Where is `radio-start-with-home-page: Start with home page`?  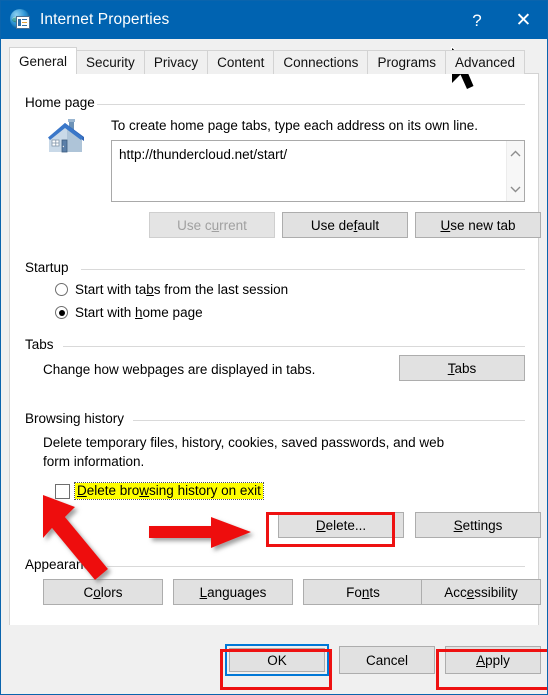
radio-start-with-home-page: Start with home page is located at coordinates (129, 312).